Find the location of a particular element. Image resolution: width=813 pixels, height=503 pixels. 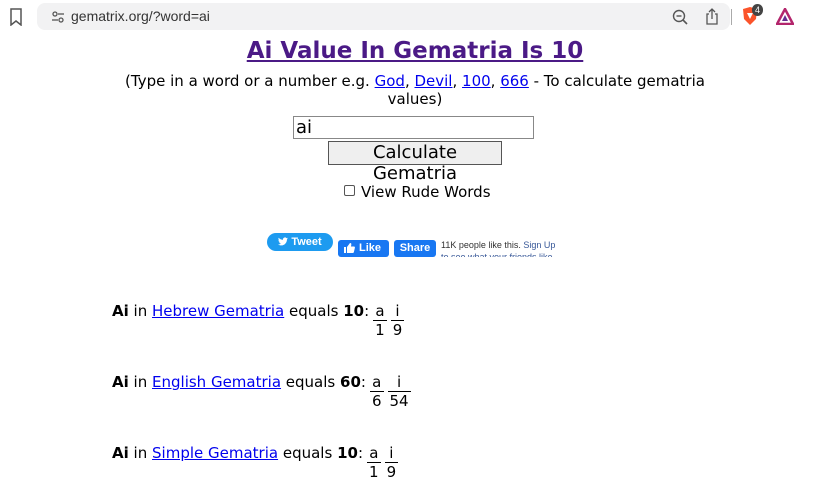

example-link-god: God is located at coordinates (390, 81).